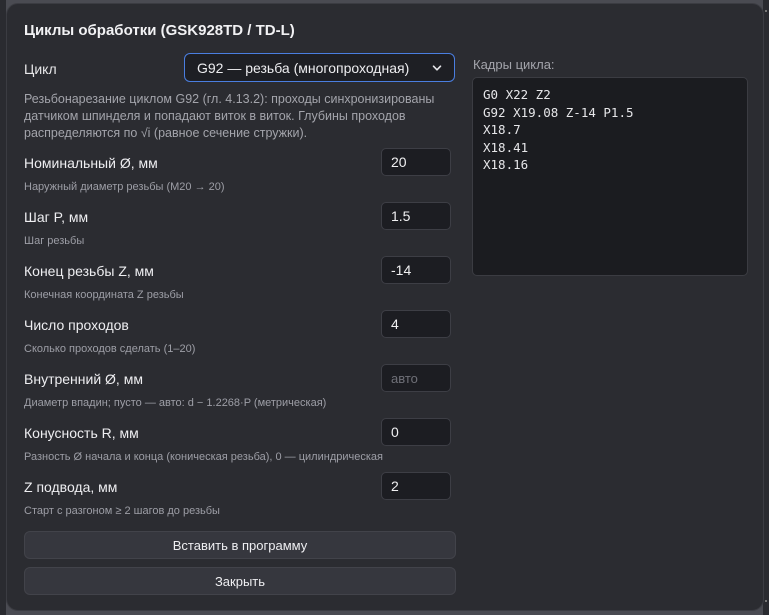 The width and height of the screenshot is (769, 615). I want to click on field-hint-approach-z: Старт с разгоном ≥ 2 шагов до резьбы, so click(122, 511).